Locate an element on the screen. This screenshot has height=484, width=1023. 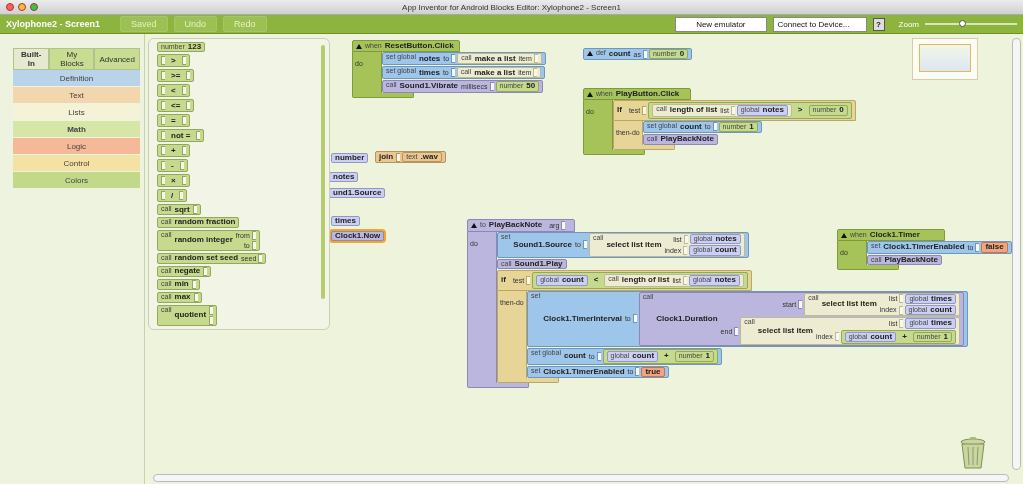
zoom-icon is located at coordinates (34, 7).